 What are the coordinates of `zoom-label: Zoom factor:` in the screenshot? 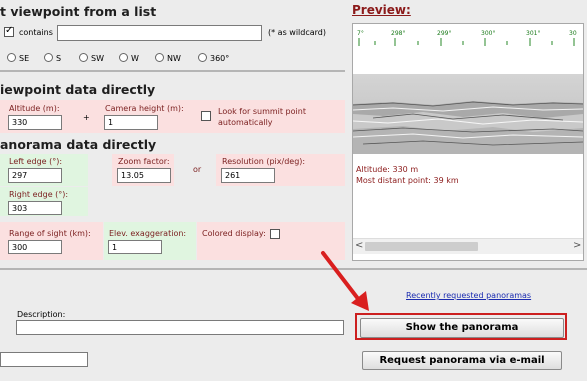 It's located at (144, 161).